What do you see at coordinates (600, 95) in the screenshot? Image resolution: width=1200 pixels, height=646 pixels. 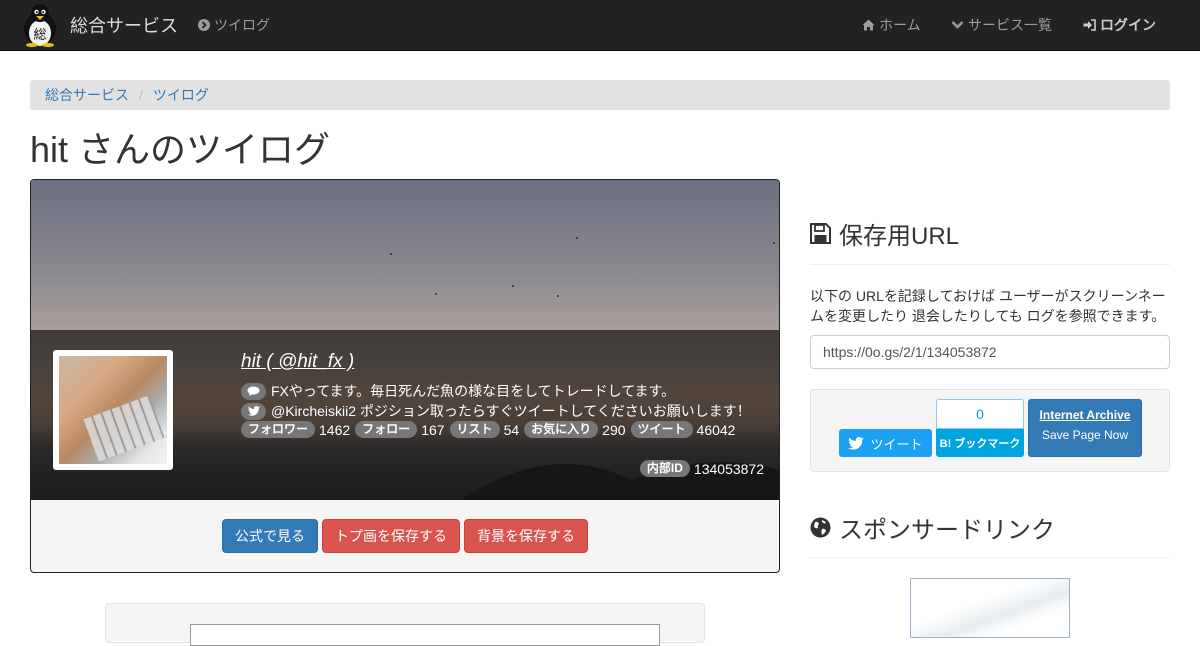 I see `breadcrumb: 総合サービス / ツイログ` at bounding box center [600, 95].